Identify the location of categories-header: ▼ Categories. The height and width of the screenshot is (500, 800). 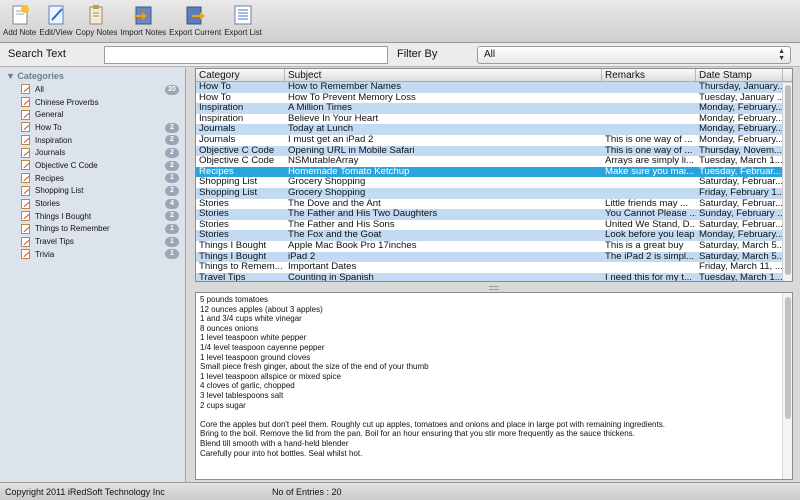
(92, 75).